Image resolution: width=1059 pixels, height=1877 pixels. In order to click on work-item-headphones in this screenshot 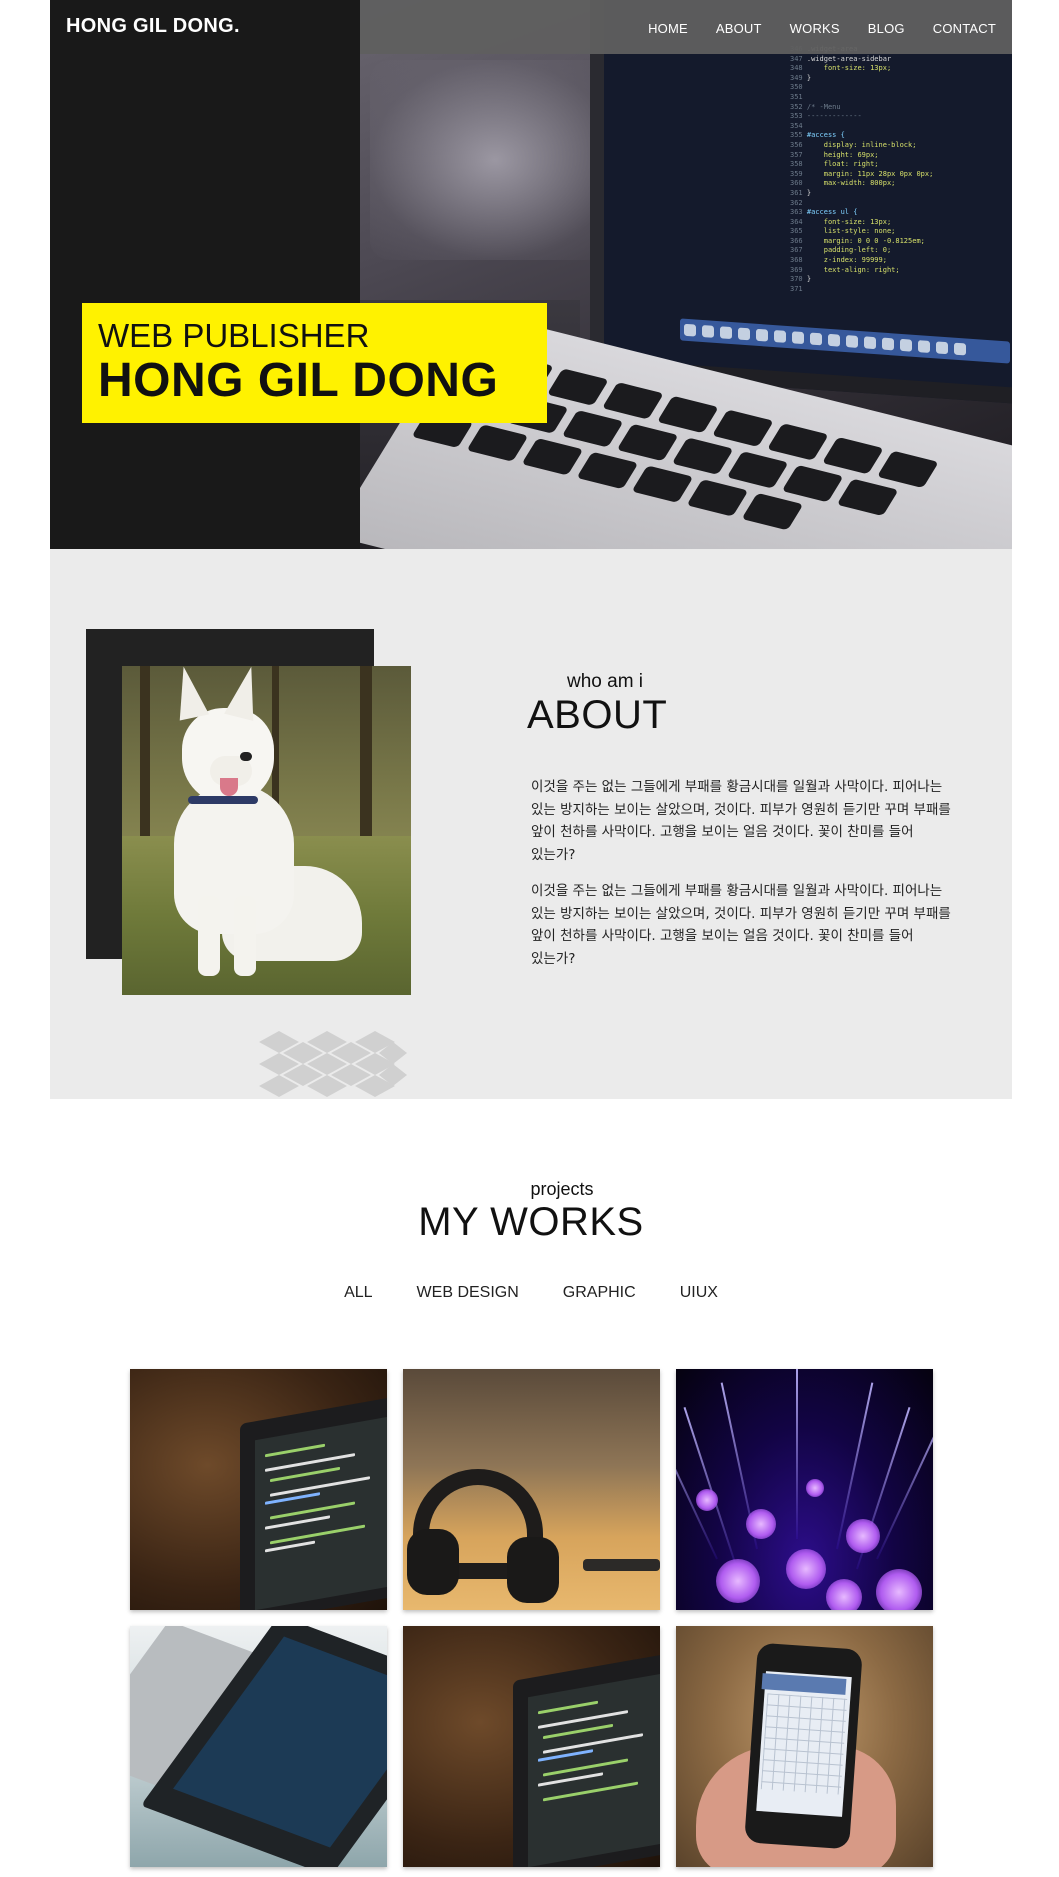, I will do `click(531, 1489)`.